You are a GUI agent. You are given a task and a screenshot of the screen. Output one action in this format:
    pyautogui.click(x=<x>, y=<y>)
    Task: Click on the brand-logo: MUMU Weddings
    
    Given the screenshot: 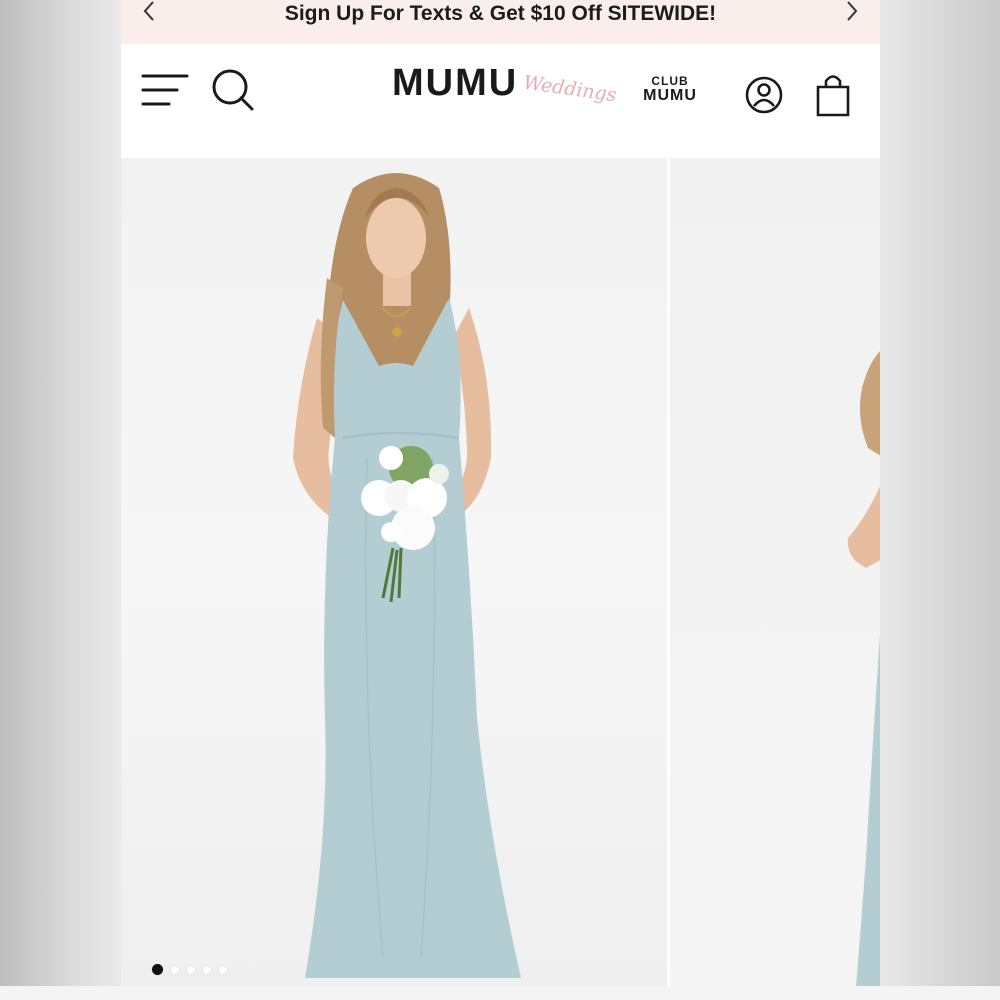 What is the action you would take?
    pyautogui.click(x=505, y=91)
    